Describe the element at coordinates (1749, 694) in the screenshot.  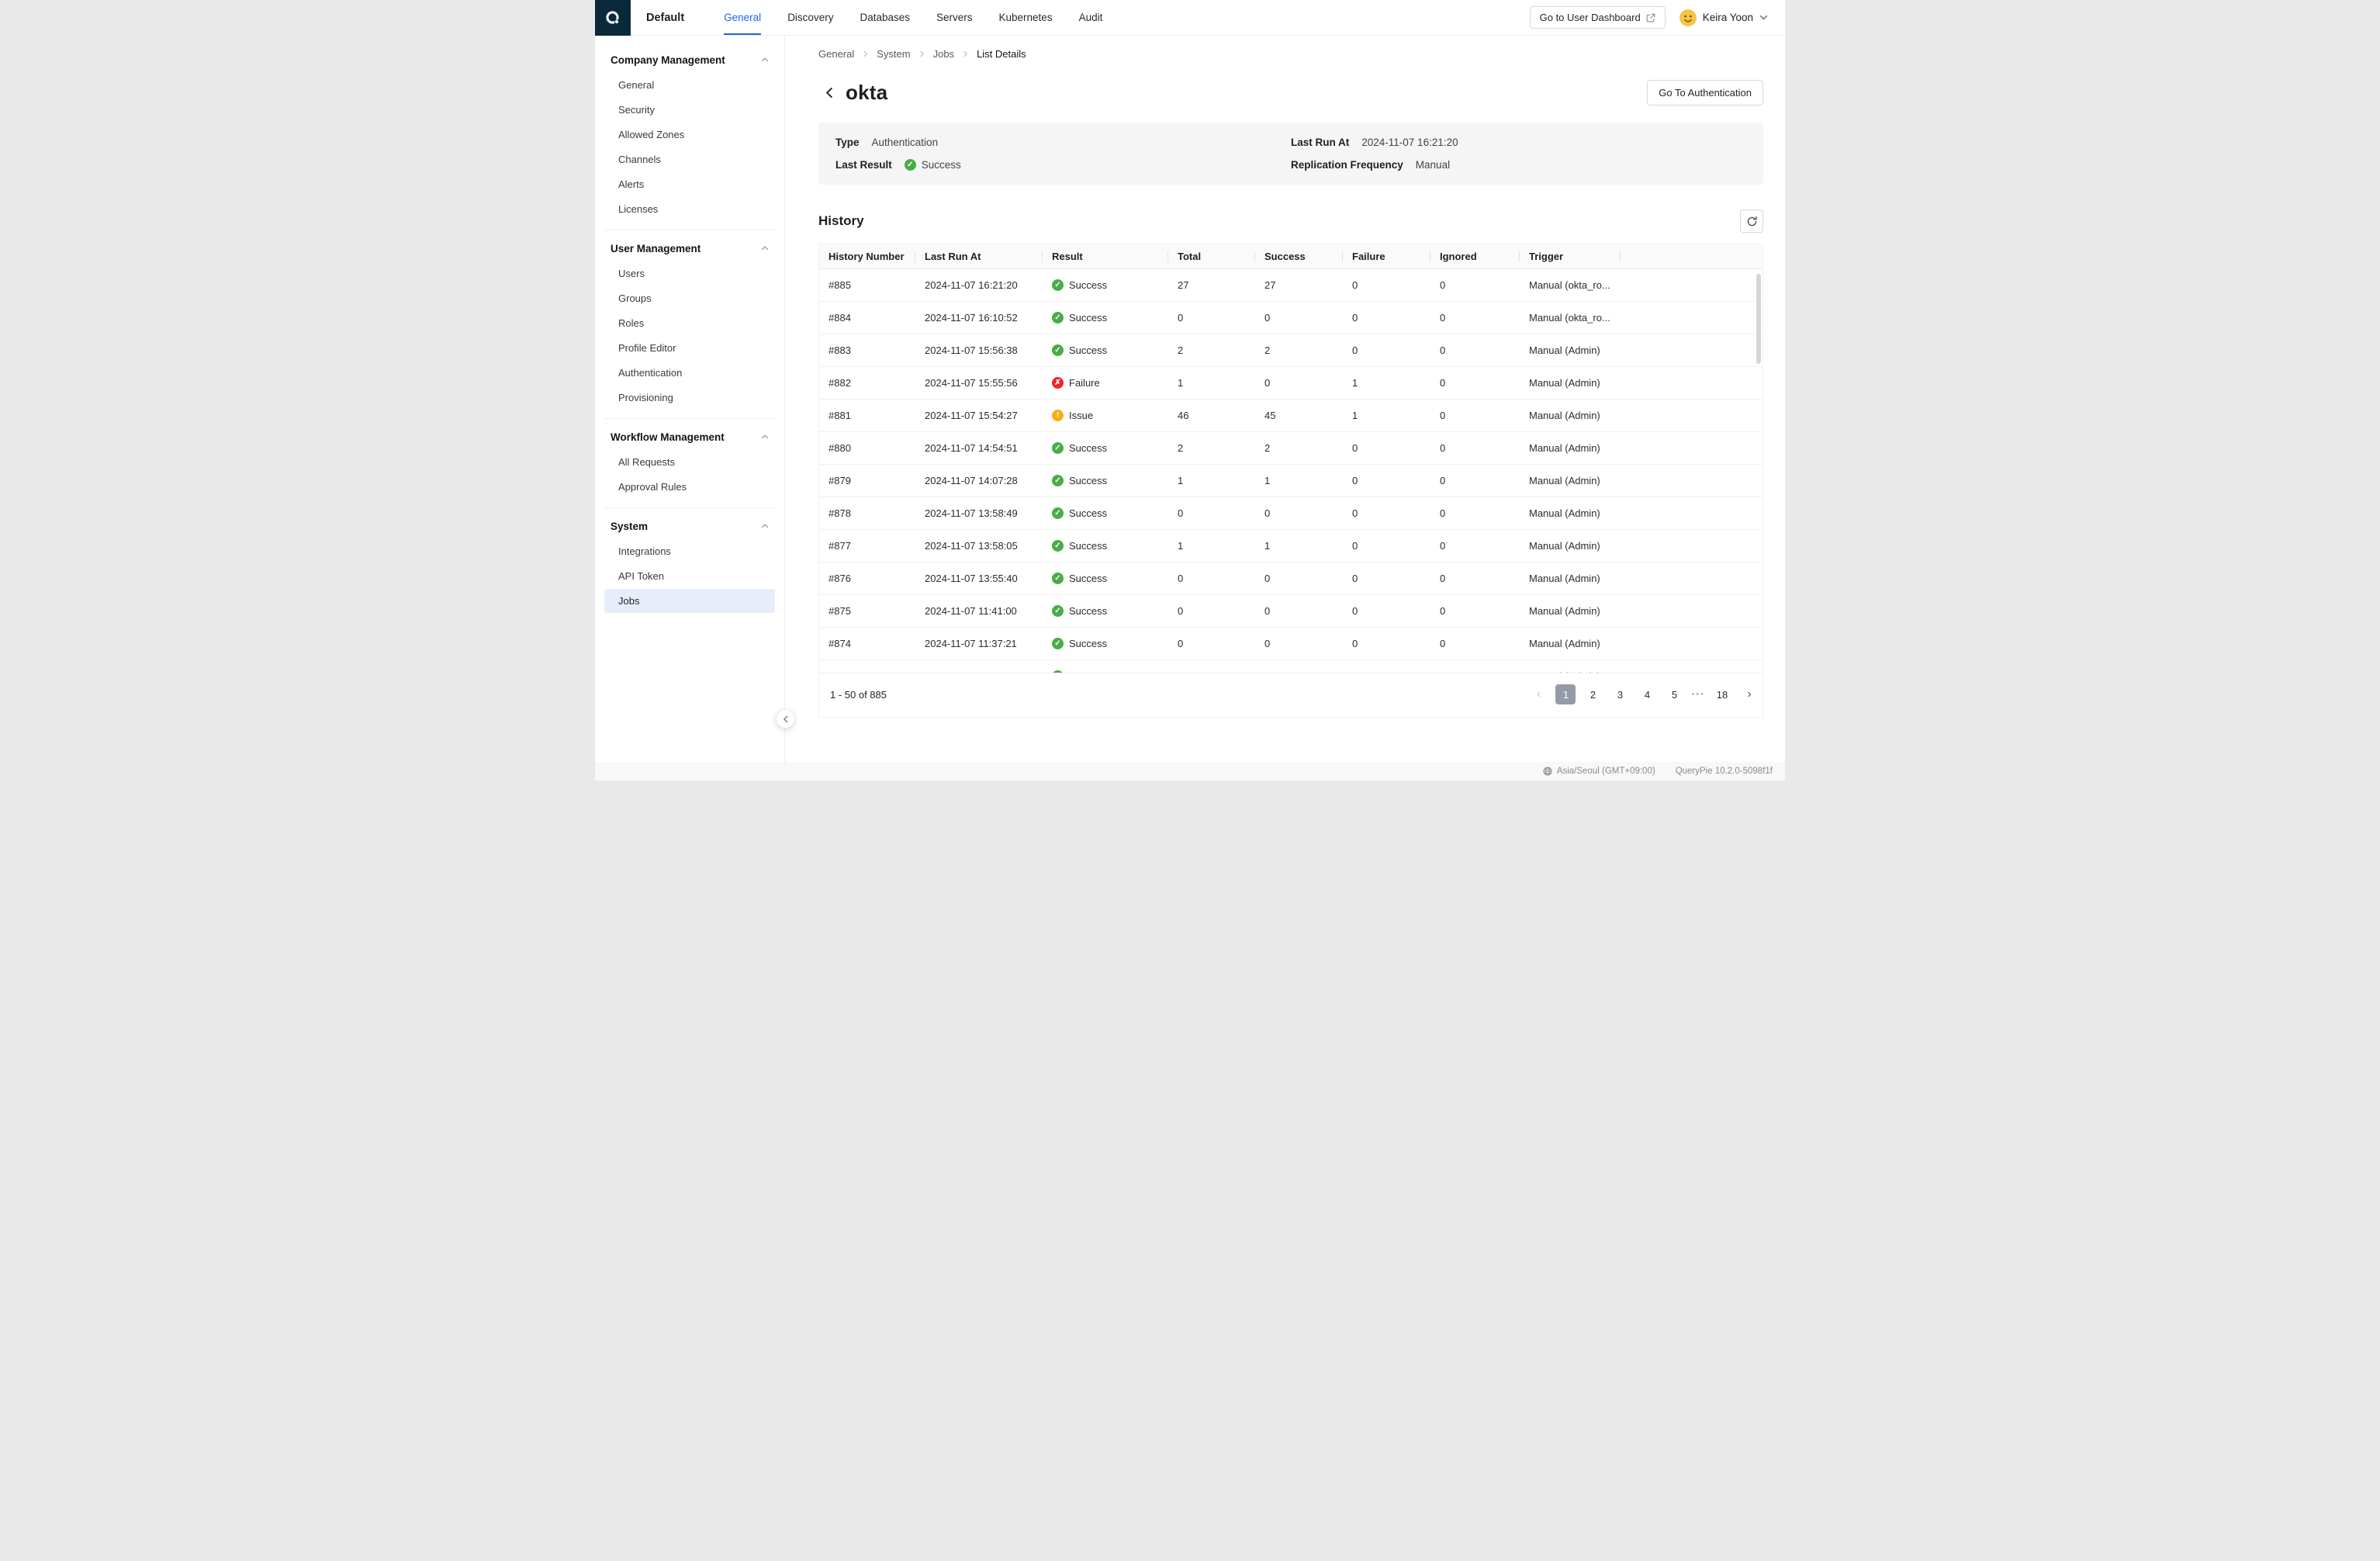
I see `next-page-button: ›` at that location.